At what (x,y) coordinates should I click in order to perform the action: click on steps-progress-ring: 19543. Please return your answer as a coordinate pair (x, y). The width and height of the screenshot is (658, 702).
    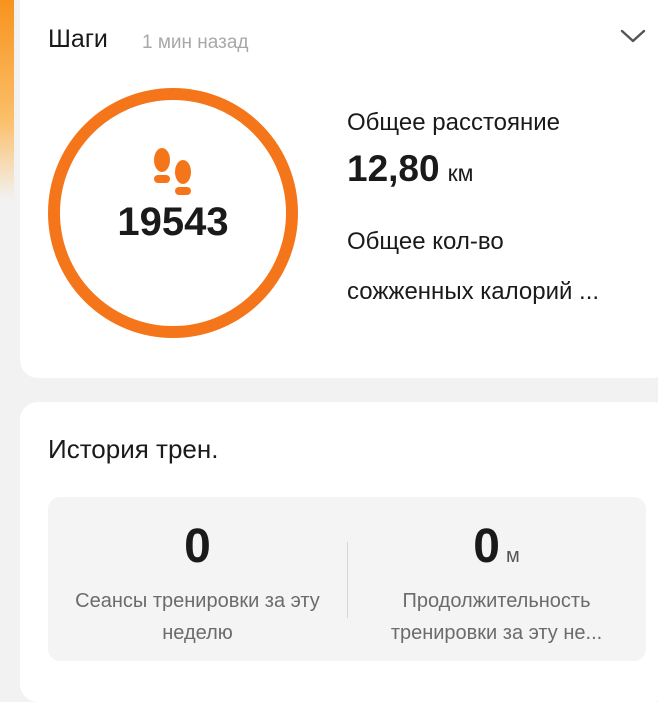
    Looking at the image, I should click on (173, 213).